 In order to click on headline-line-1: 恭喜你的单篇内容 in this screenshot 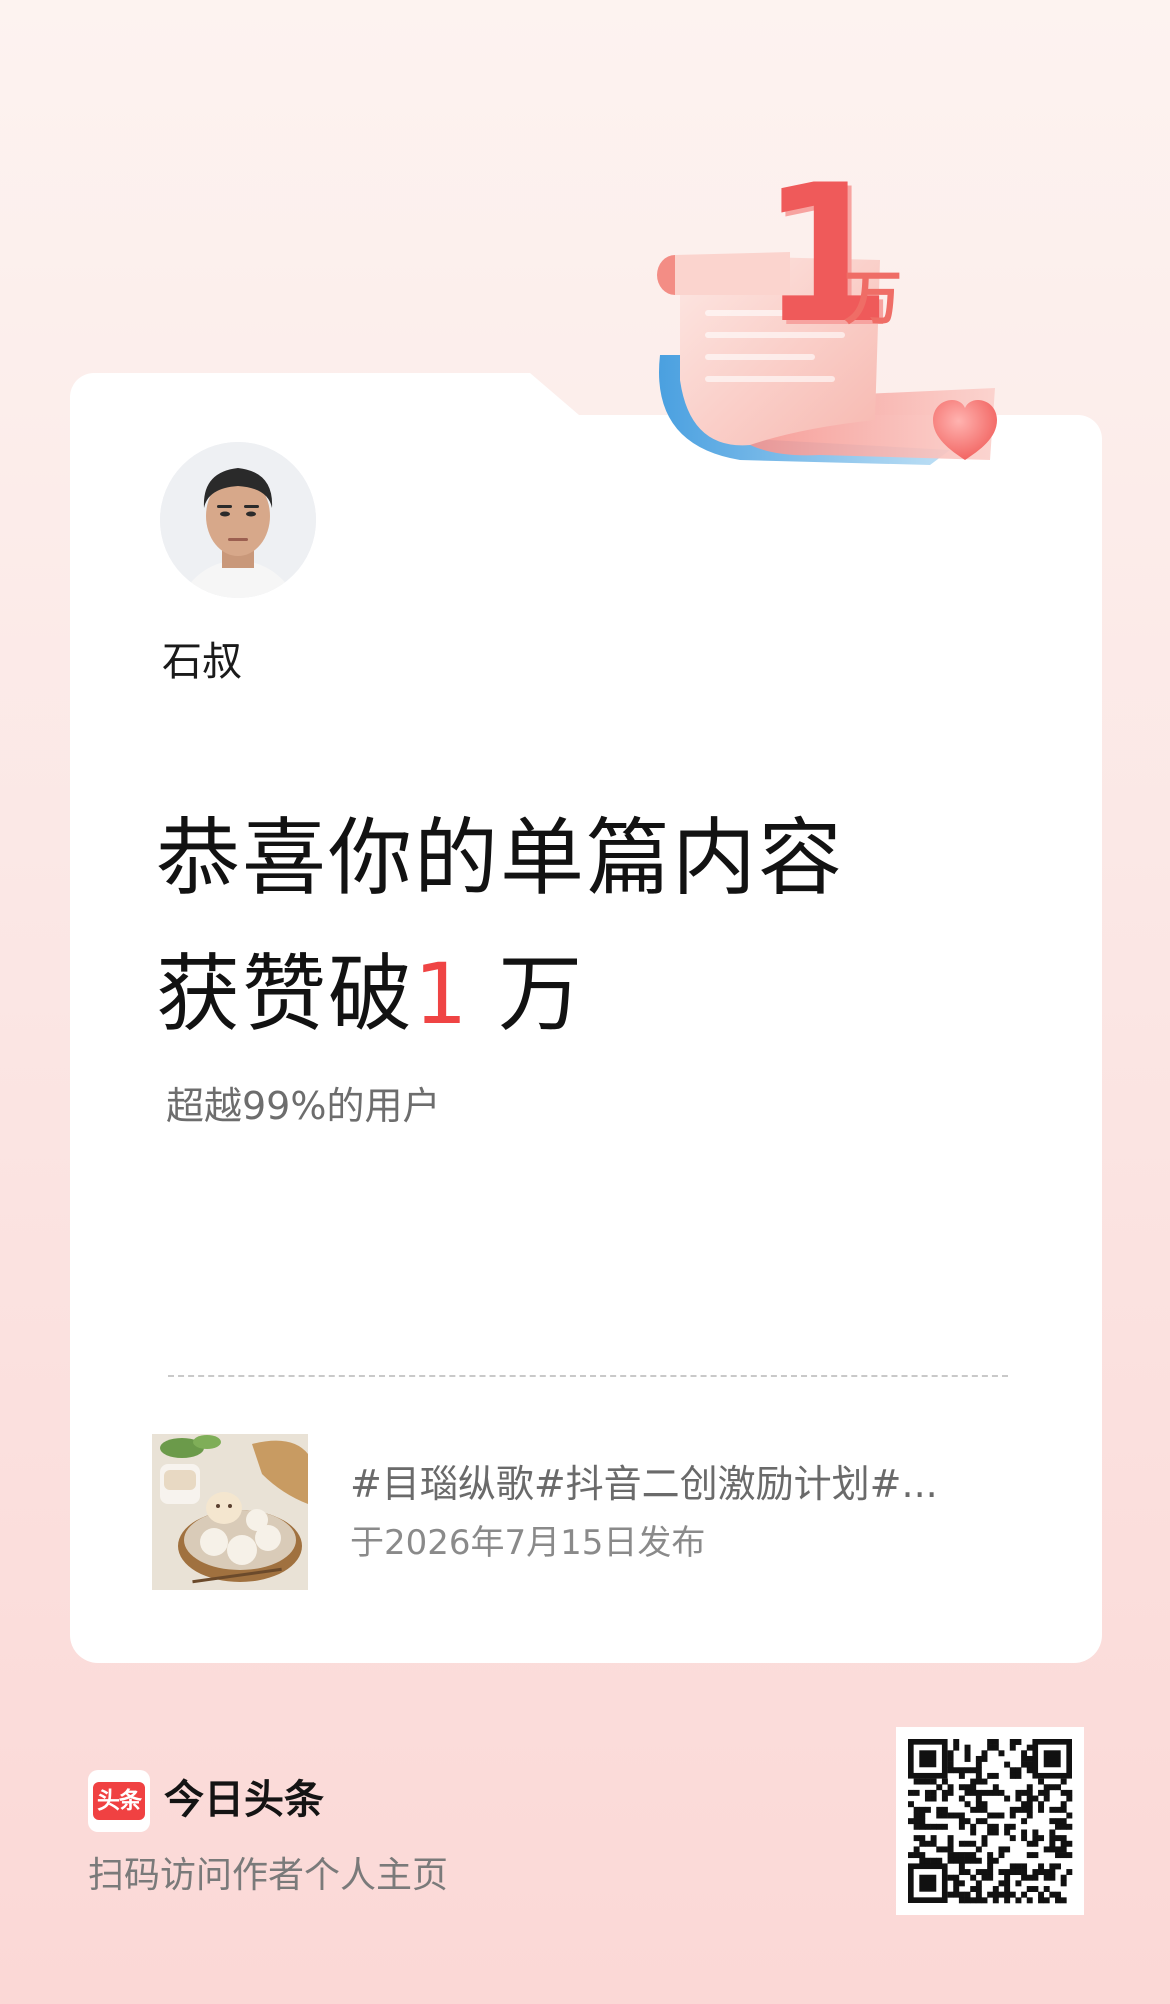, I will do `click(500, 858)`.